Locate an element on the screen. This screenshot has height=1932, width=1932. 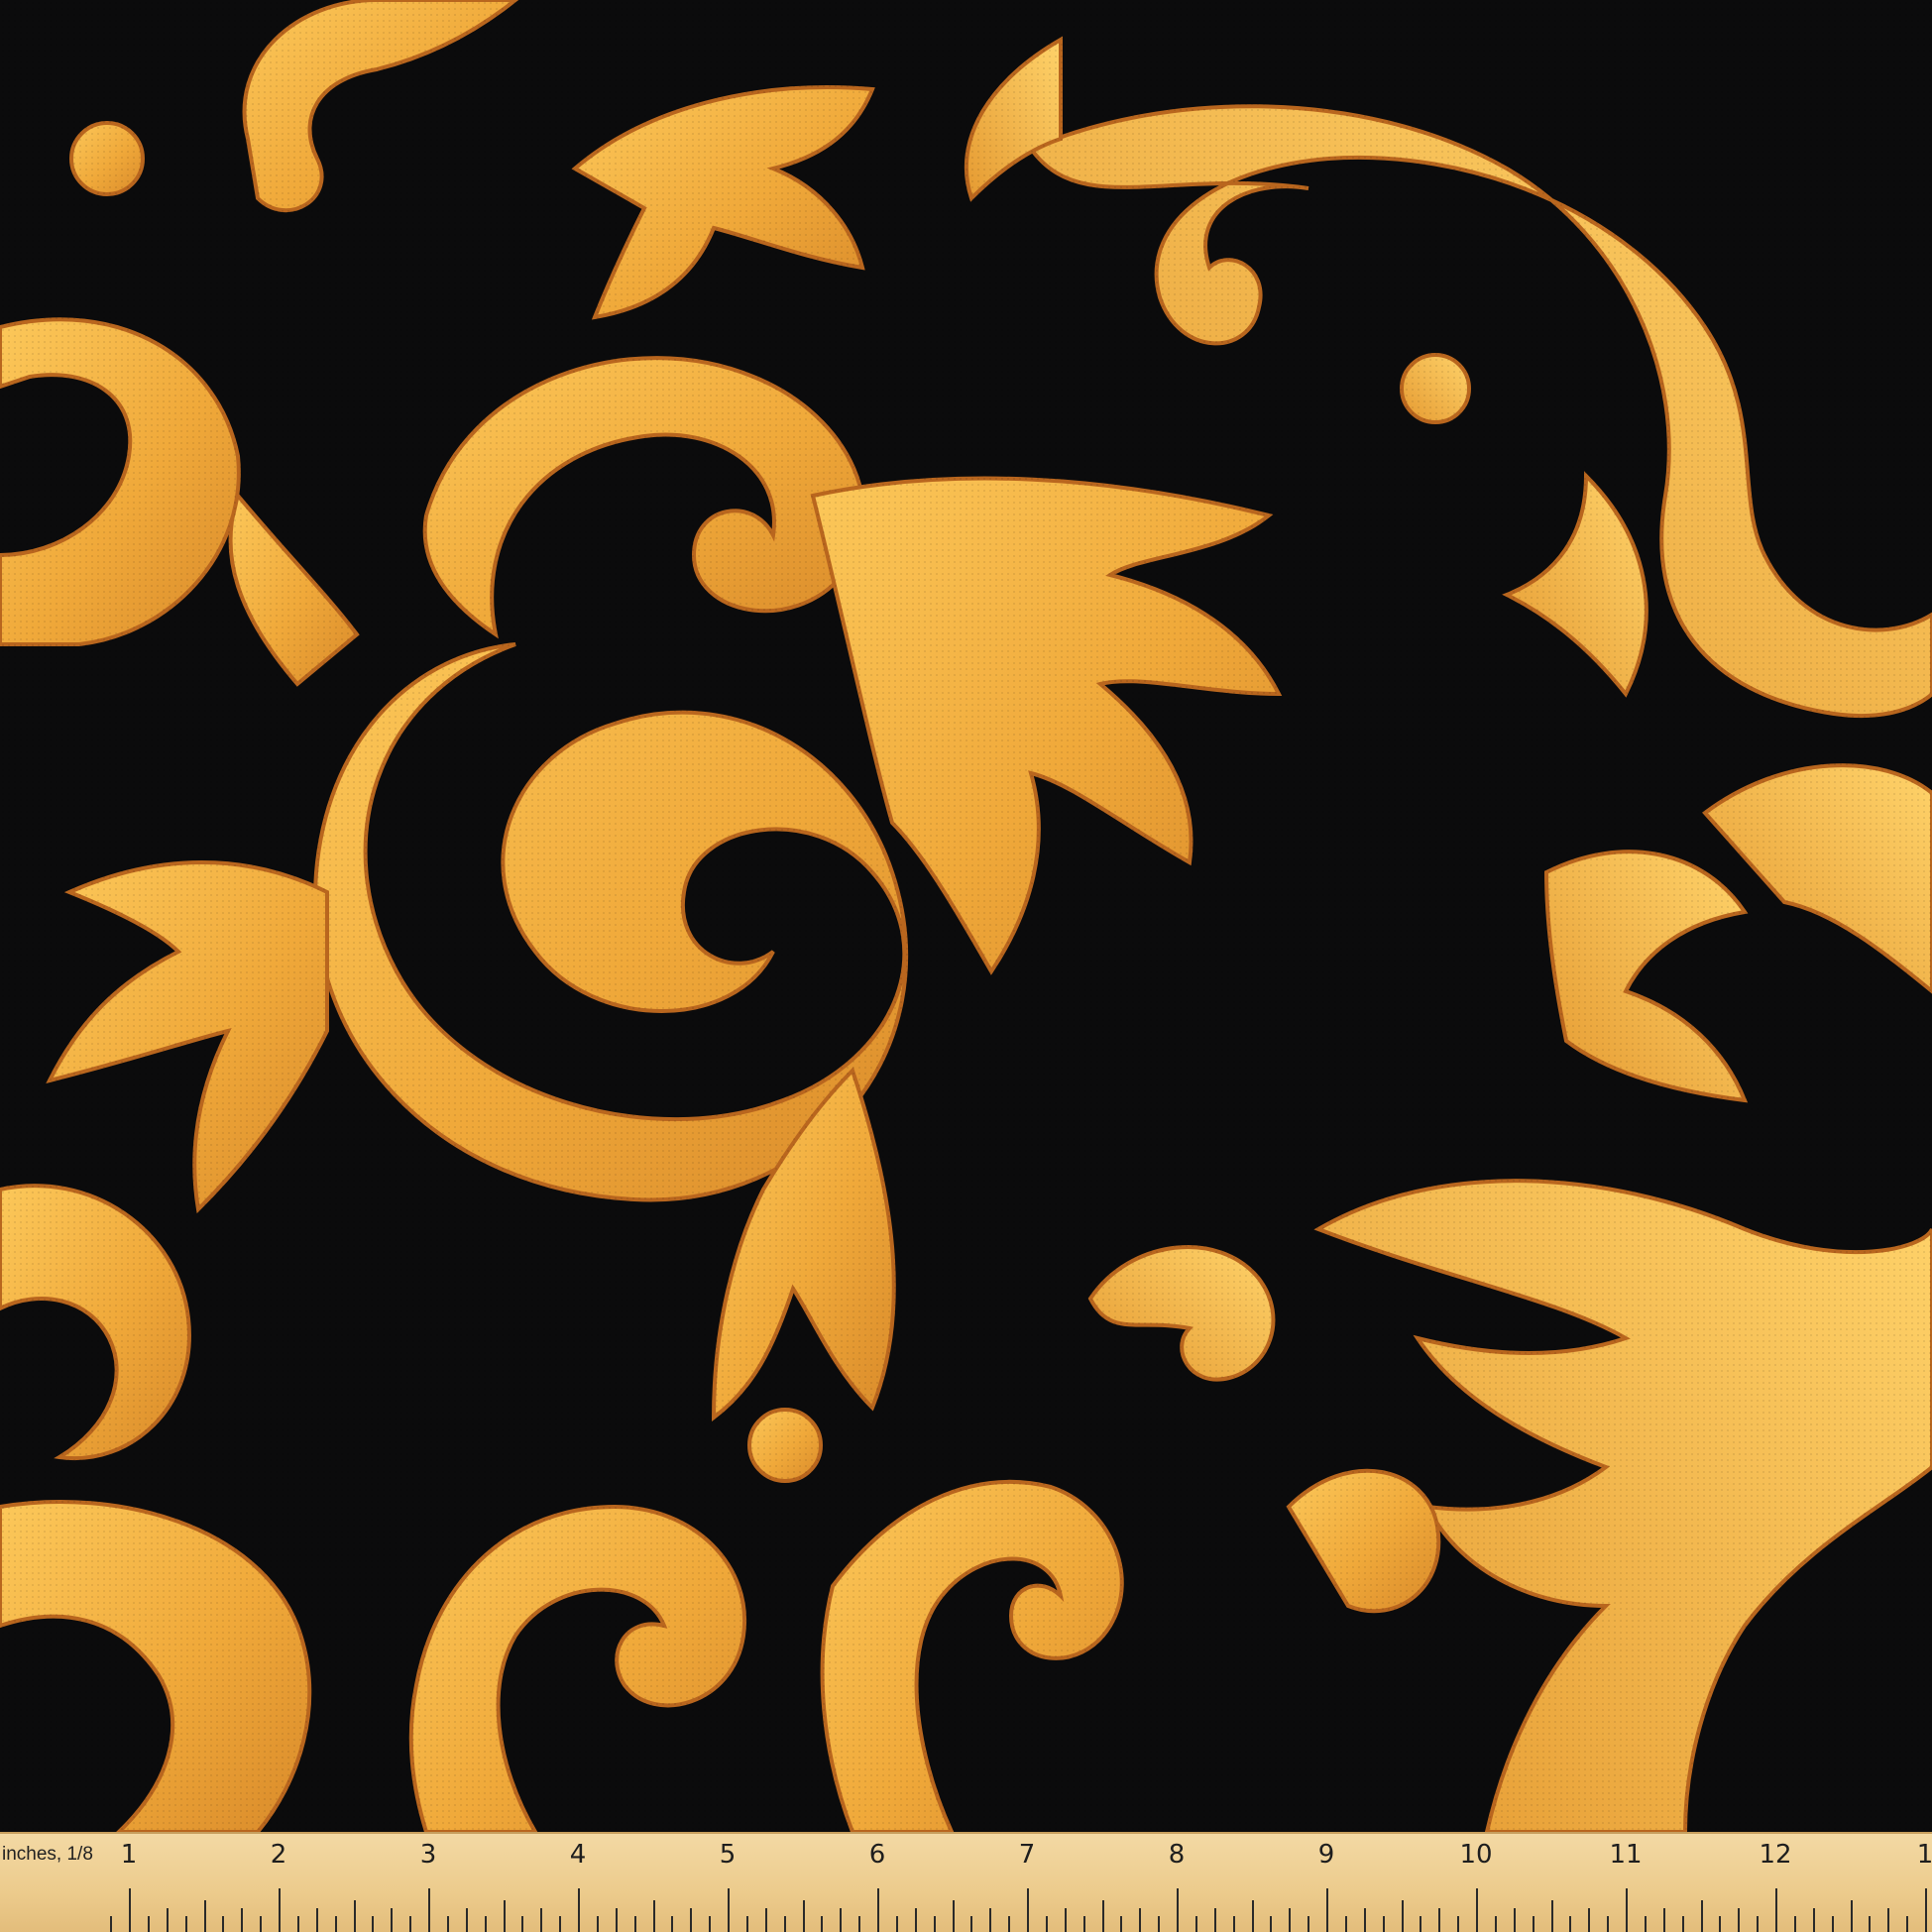
ruler-number: 9 is located at coordinates (1326, 1855).